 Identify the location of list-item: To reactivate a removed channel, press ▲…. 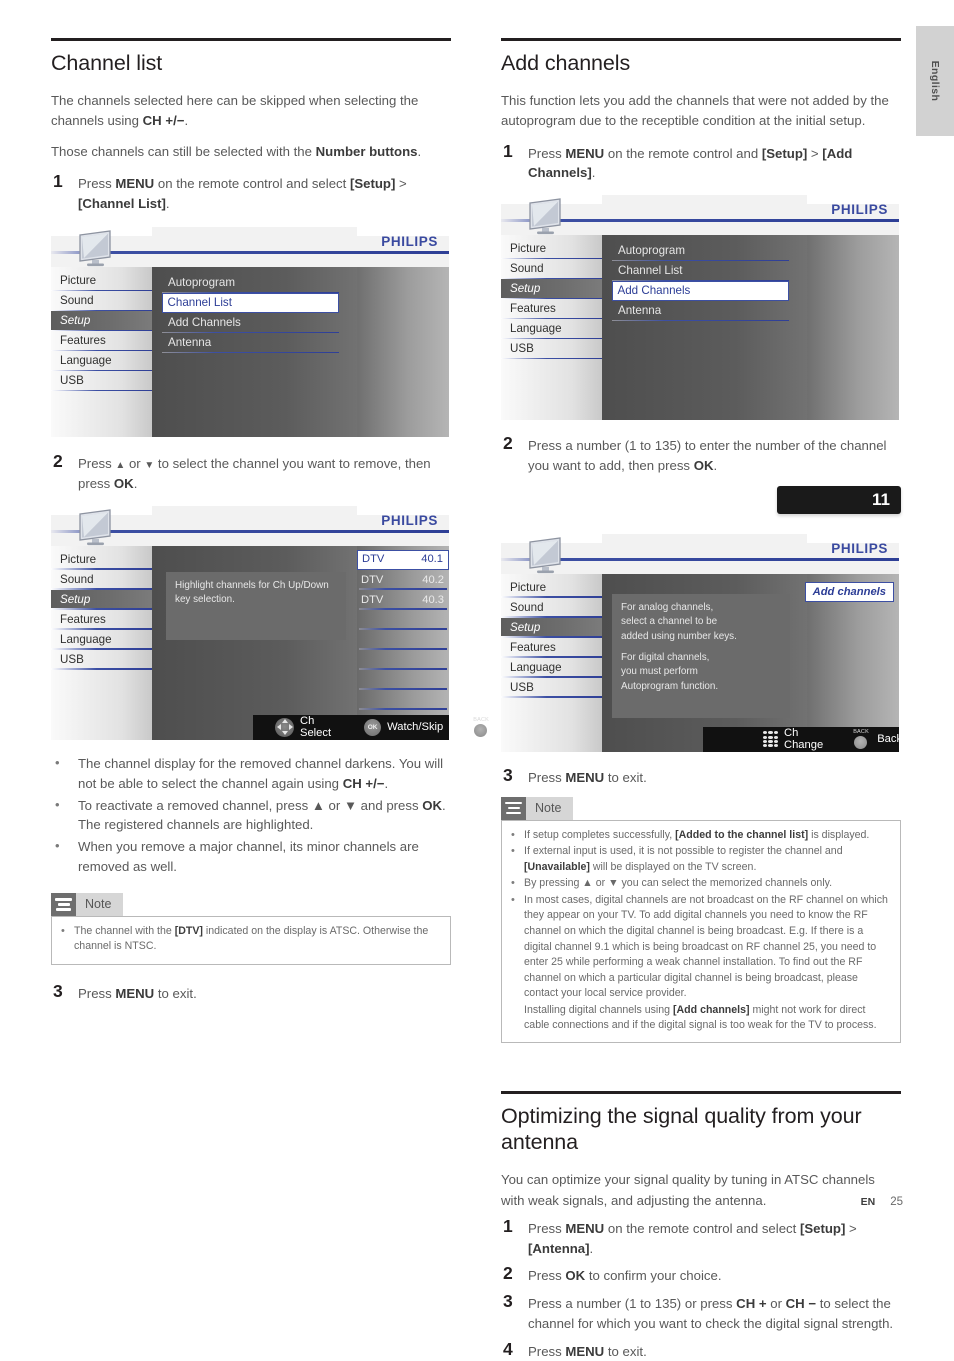
(251, 815).